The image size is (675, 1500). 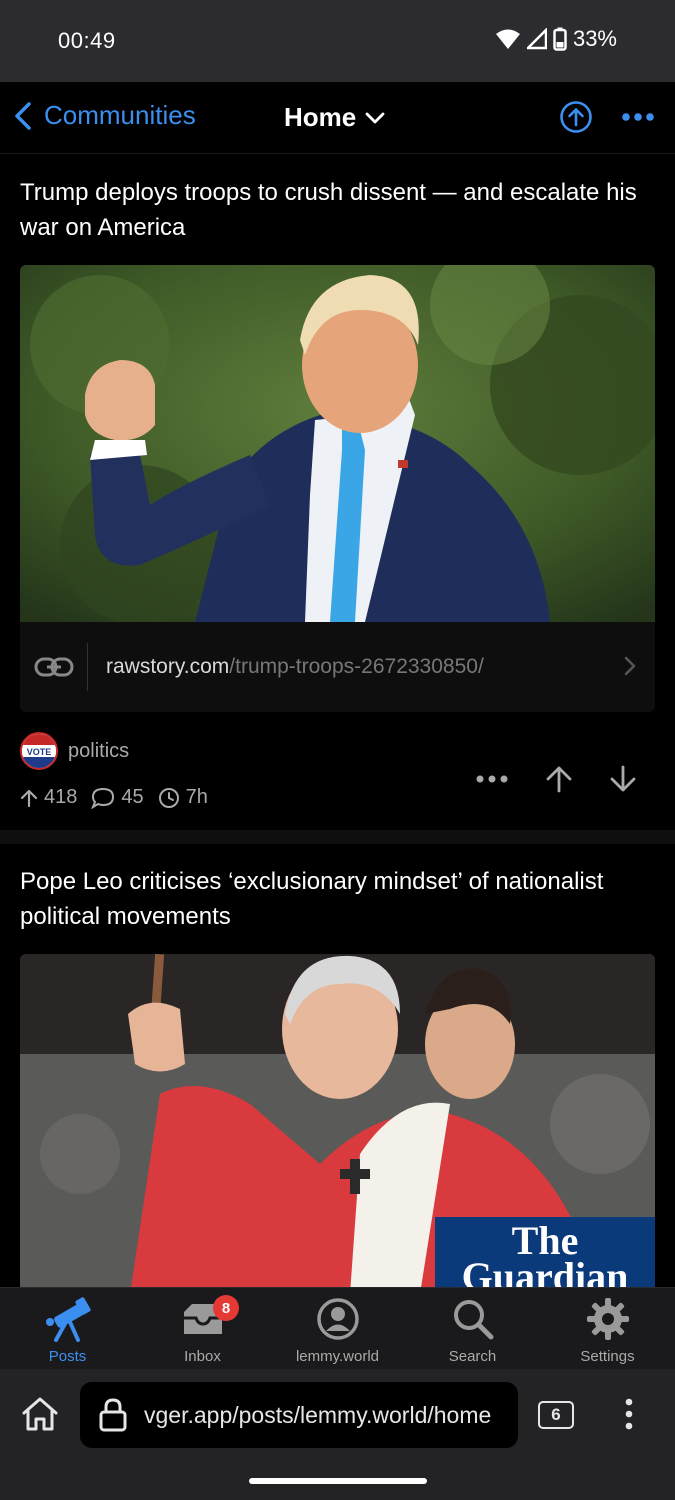 I want to click on community-avatar: VOTE, so click(x=39, y=751).